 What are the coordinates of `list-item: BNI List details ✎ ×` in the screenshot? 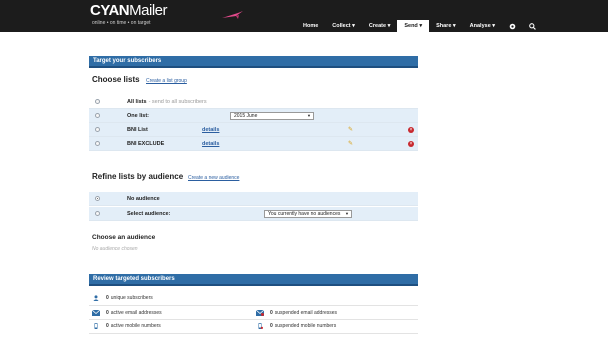 It's located at (253, 130).